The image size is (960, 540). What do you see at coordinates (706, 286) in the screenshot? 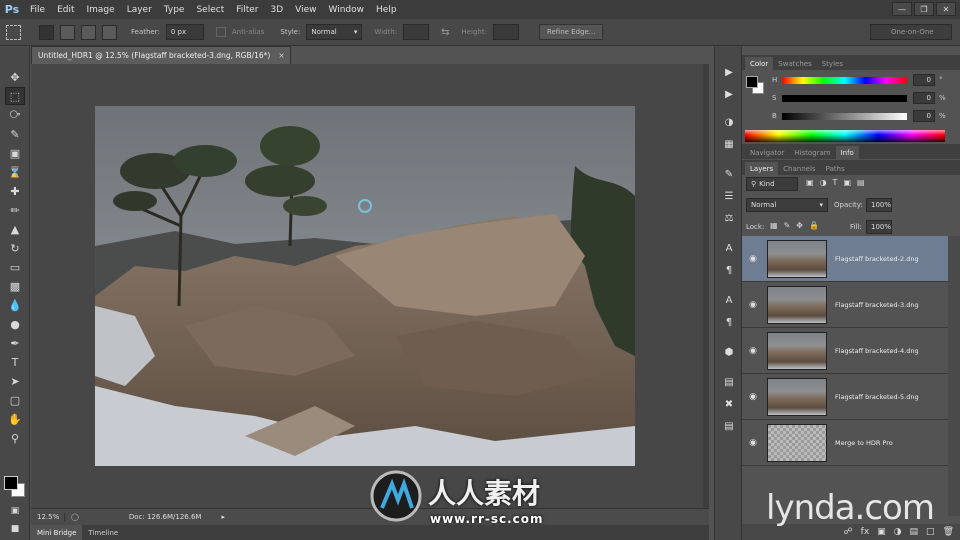
I see `canvas-scrollbar-vertical` at bounding box center [706, 286].